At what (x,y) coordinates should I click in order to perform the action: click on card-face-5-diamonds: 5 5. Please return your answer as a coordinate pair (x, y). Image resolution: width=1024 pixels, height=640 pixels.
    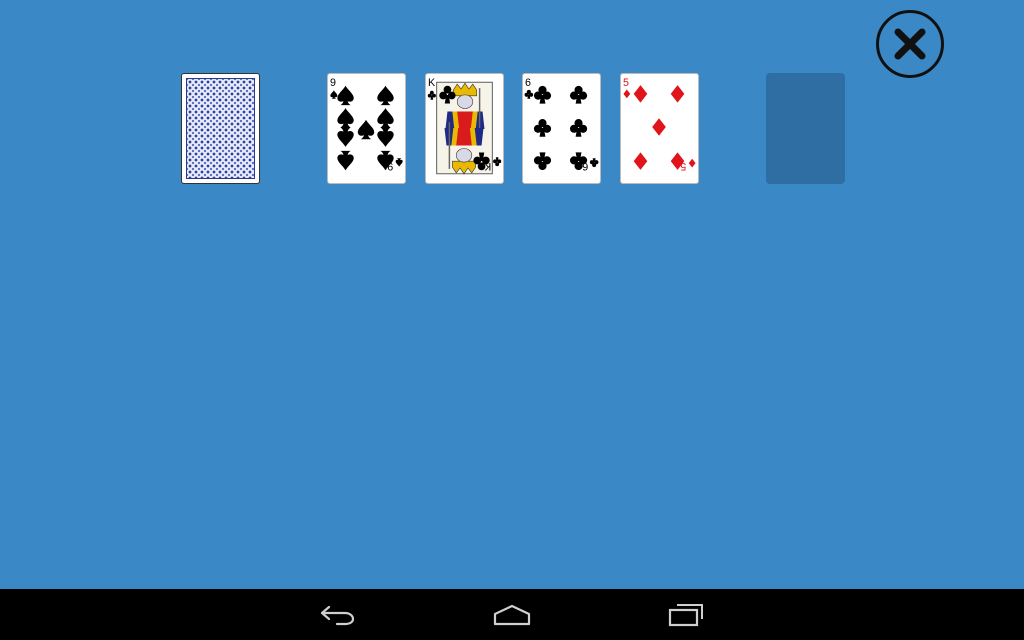
    Looking at the image, I should click on (659, 124).